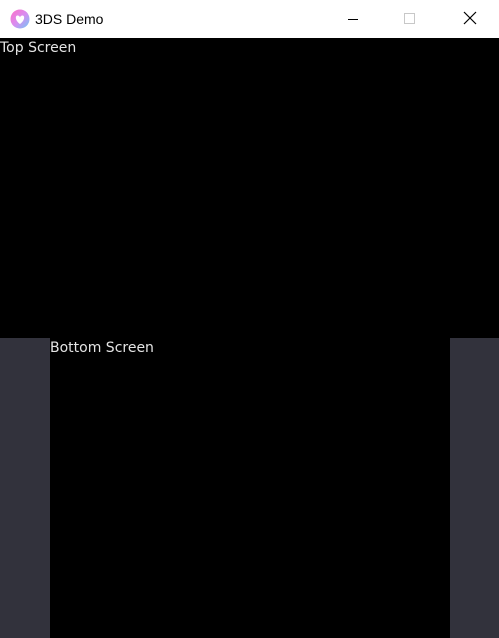 The image size is (499, 638). What do you see at coordinates (102, 348) in the screenshot?
I see `bottom-screen-label: Bottom Screen` at bounding box center [102, 348].